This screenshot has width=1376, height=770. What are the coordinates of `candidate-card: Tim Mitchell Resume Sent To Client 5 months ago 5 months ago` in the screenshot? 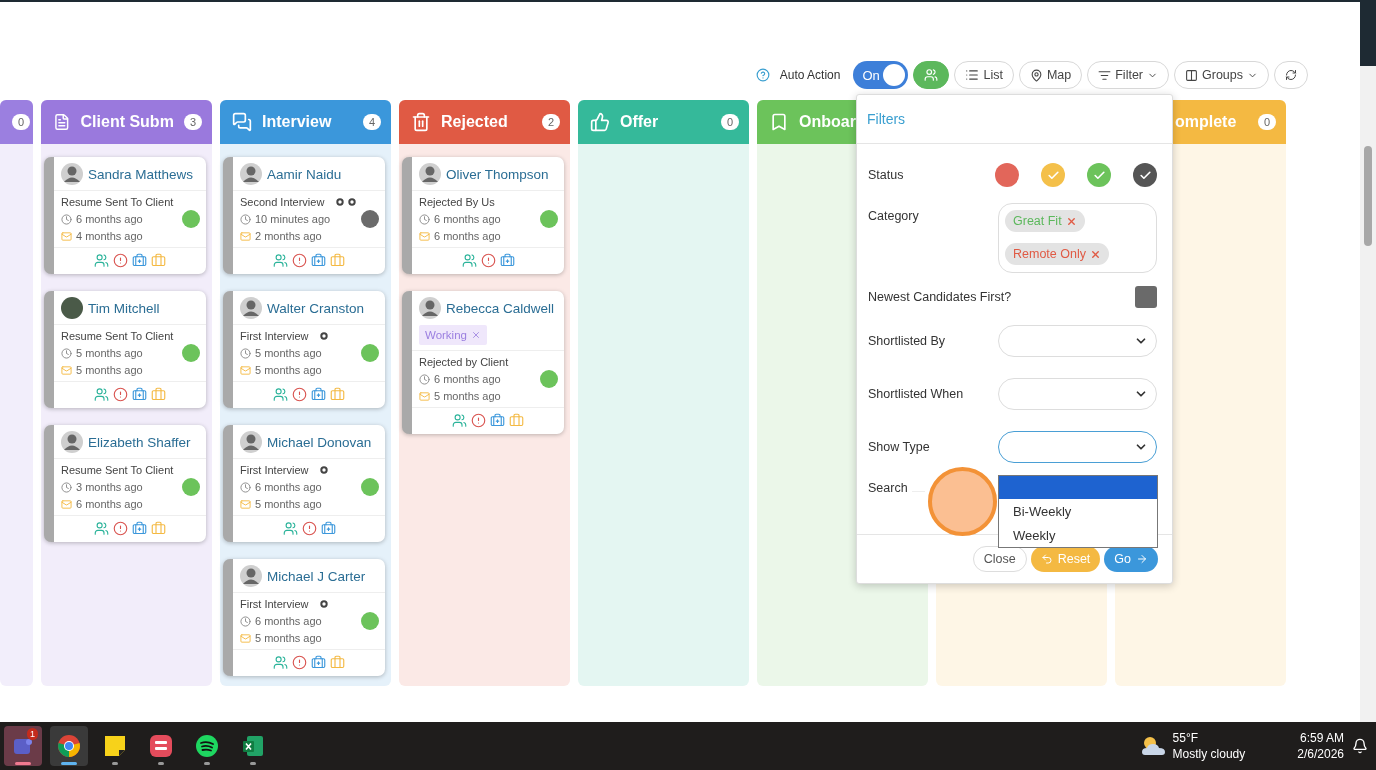 It's located at (125, 349).